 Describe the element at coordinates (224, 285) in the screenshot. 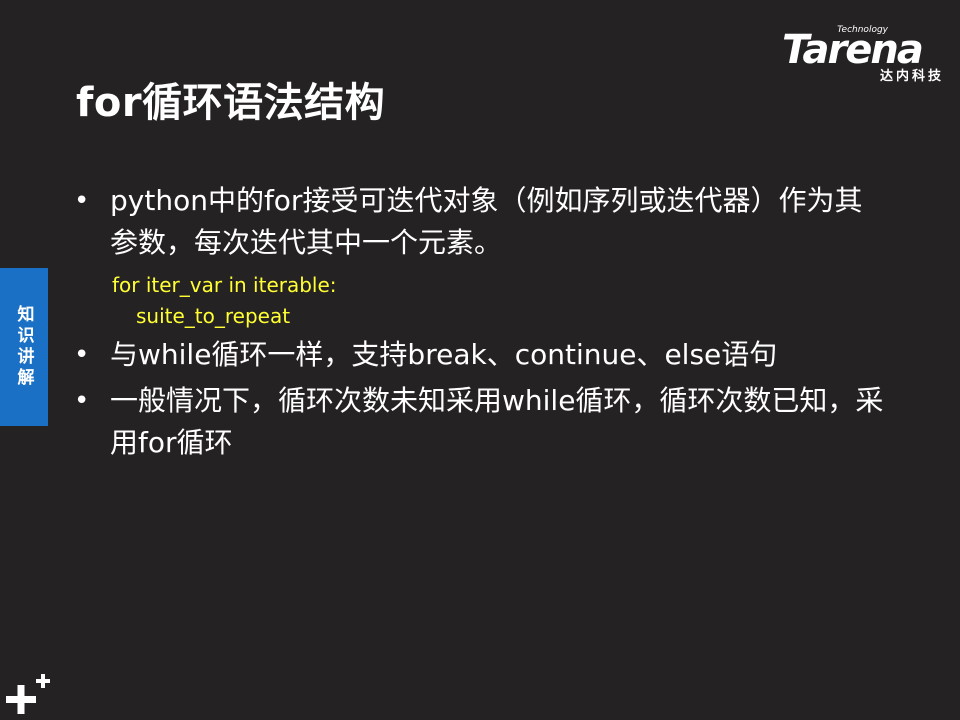

I see `code-line: for iter_var in iterable:` at that location.